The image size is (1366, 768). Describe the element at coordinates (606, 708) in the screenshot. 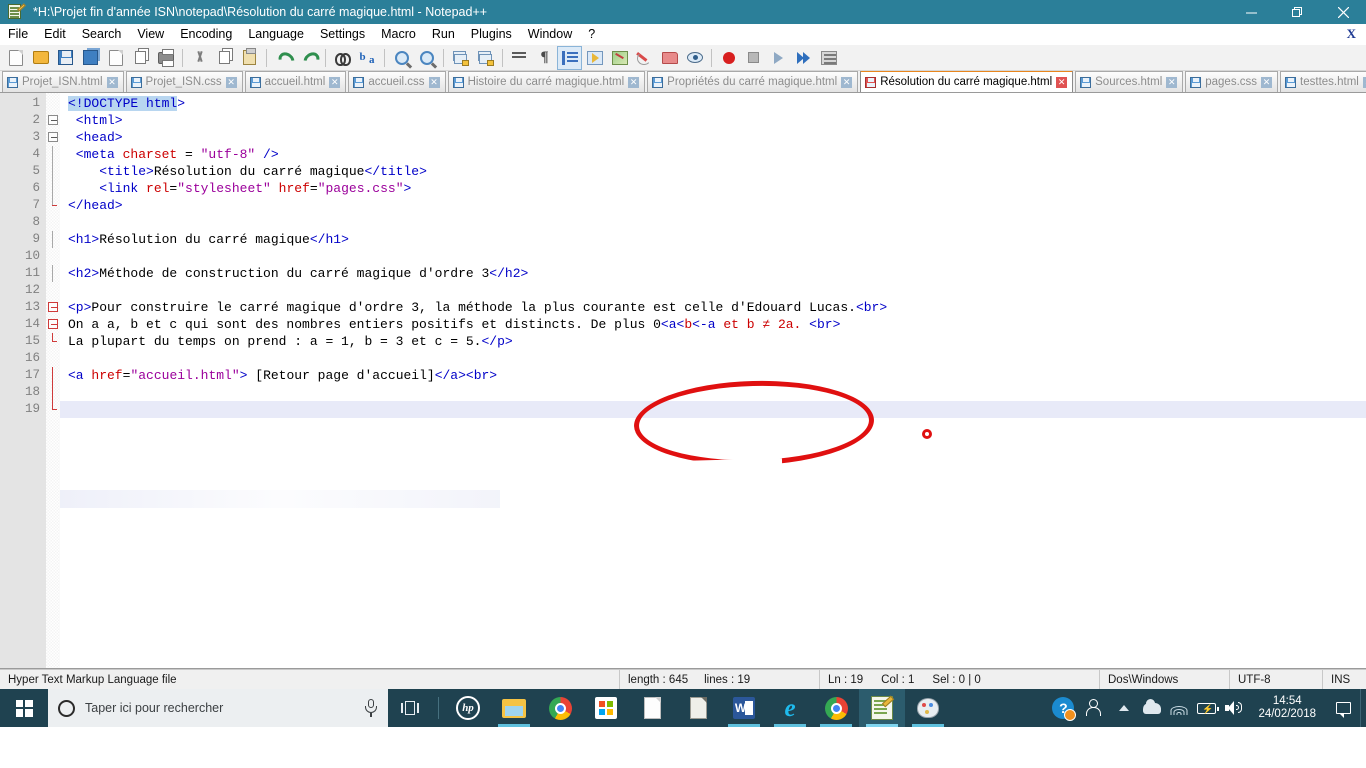

I see `taskbar-microsoft-store` at that location.